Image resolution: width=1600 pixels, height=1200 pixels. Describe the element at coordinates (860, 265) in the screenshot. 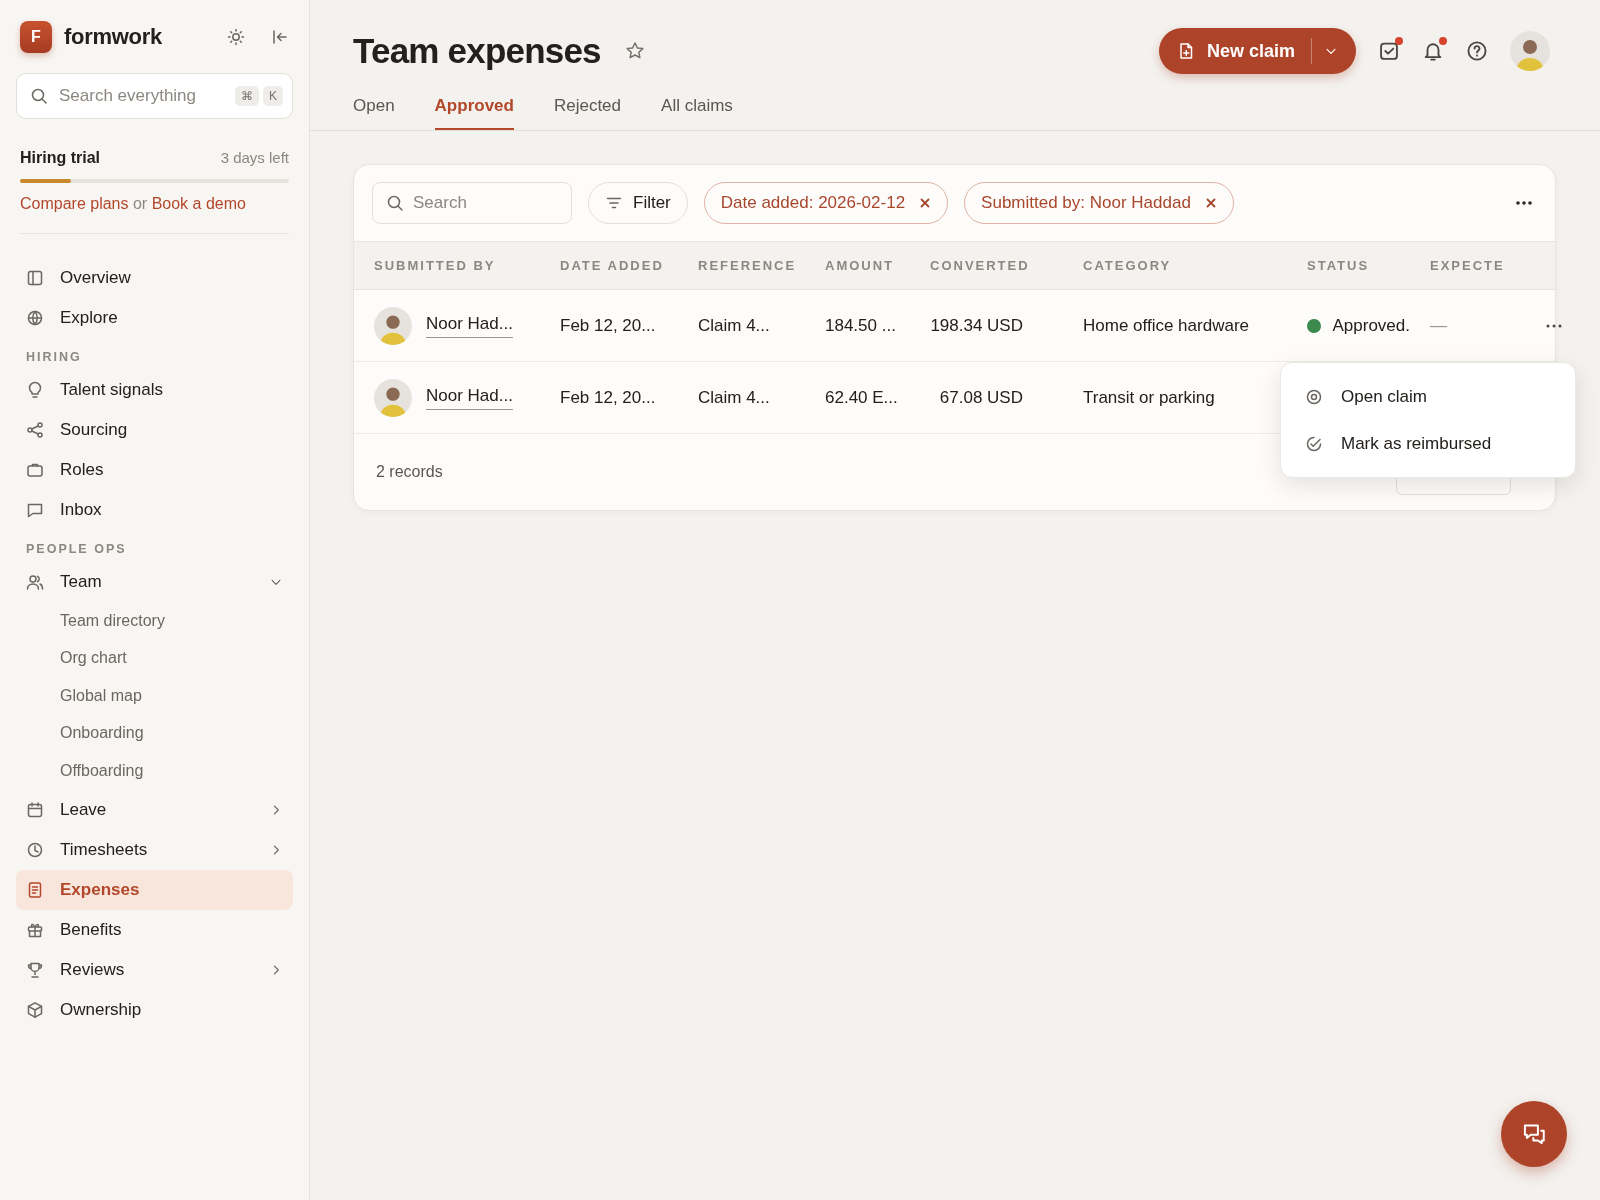

I see `column-header: AMOUNT` at that location.